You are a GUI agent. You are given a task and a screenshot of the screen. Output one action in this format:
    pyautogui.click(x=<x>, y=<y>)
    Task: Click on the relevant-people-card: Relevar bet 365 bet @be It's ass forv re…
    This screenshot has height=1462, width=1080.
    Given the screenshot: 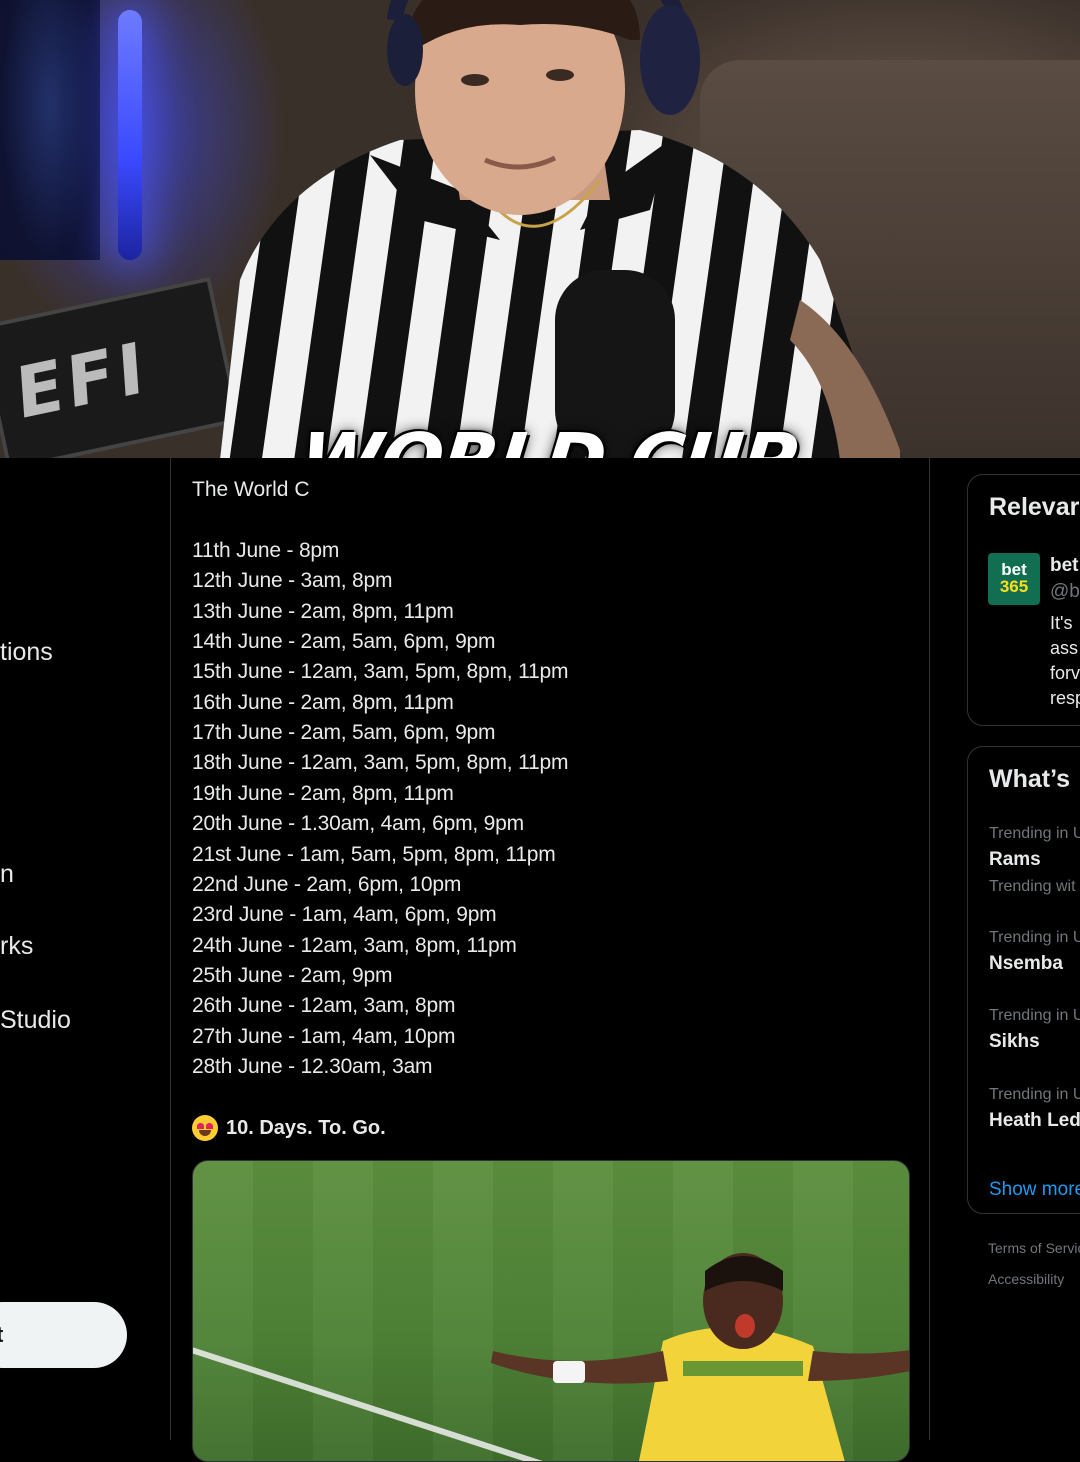 What is the action you would take?
    pyautogui.click(x=1023, y=600)
    